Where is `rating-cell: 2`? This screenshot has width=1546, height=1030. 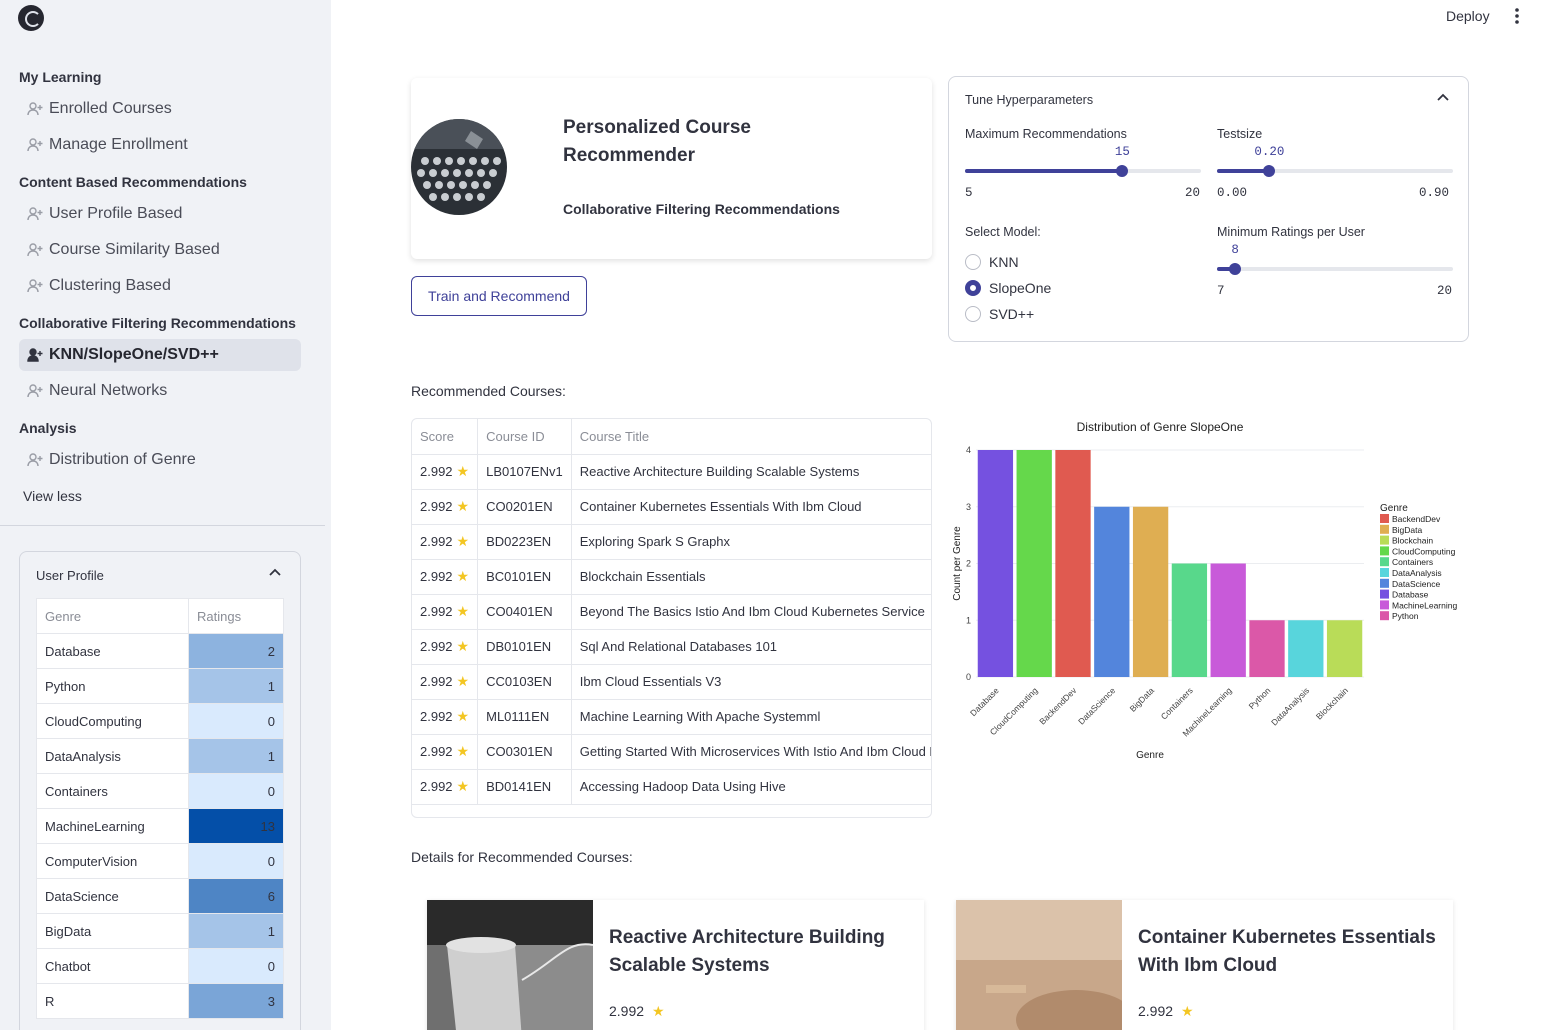 rating-cell: 2 is located at coordinates (236, 651).